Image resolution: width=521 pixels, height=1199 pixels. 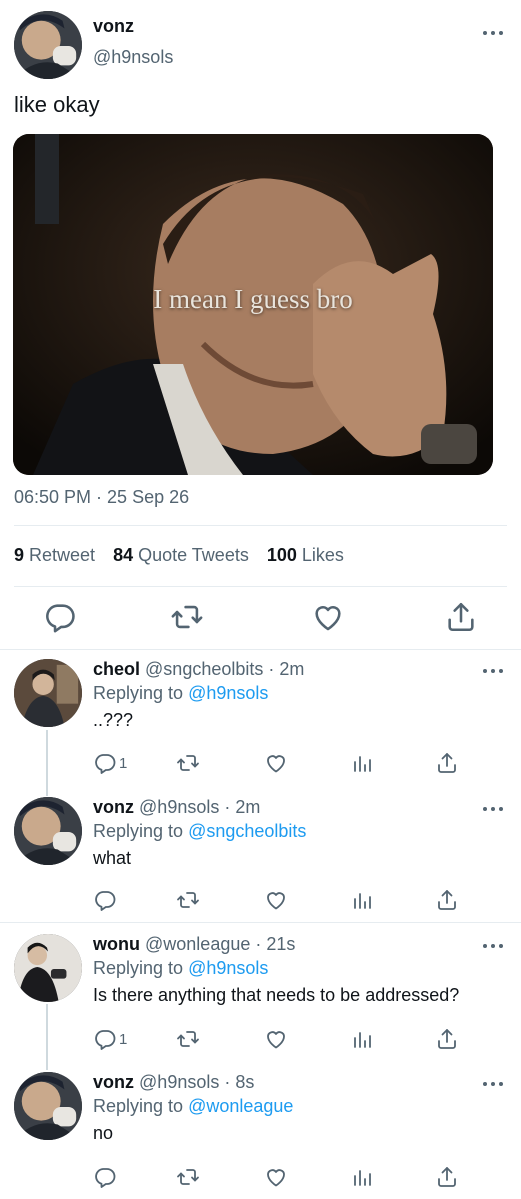 What do you see at coordinates (57, 104) in the screenshot?
I see `tweet-text: like okay` at bounding box center [57, 104].